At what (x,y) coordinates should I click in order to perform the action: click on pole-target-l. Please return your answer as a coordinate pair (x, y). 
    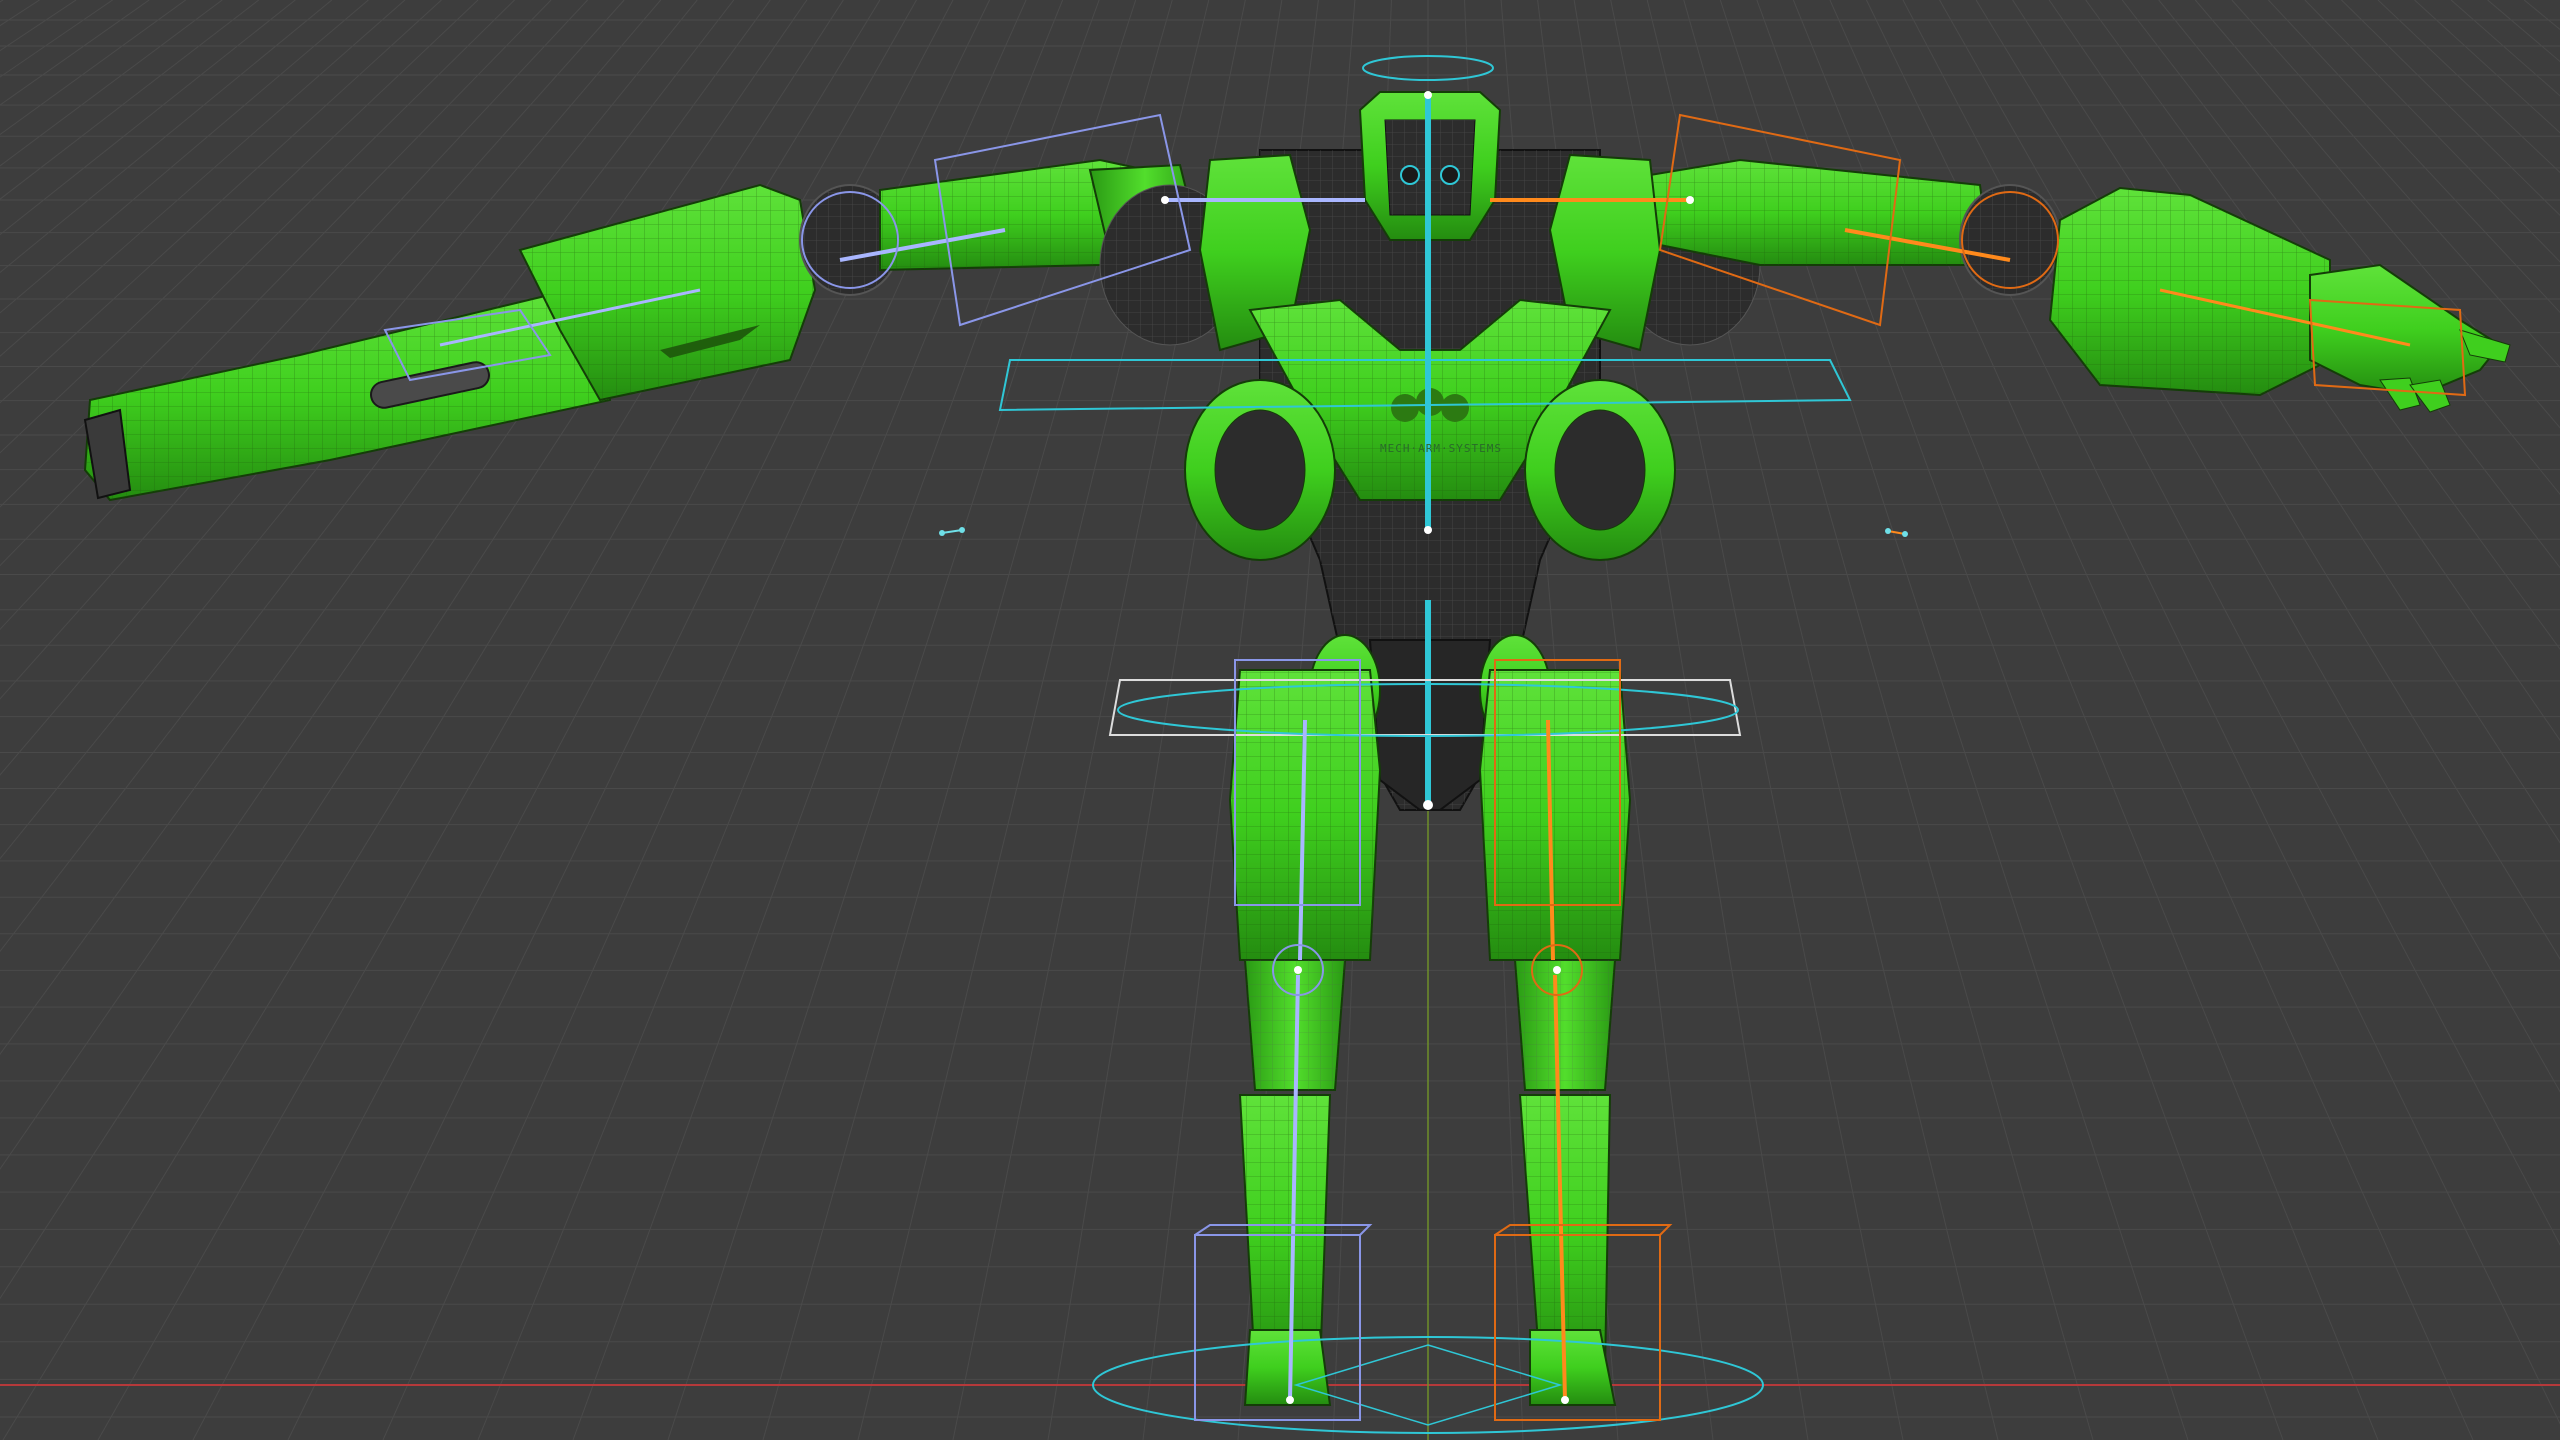
    Looking at the image, I should click on (952, 531).